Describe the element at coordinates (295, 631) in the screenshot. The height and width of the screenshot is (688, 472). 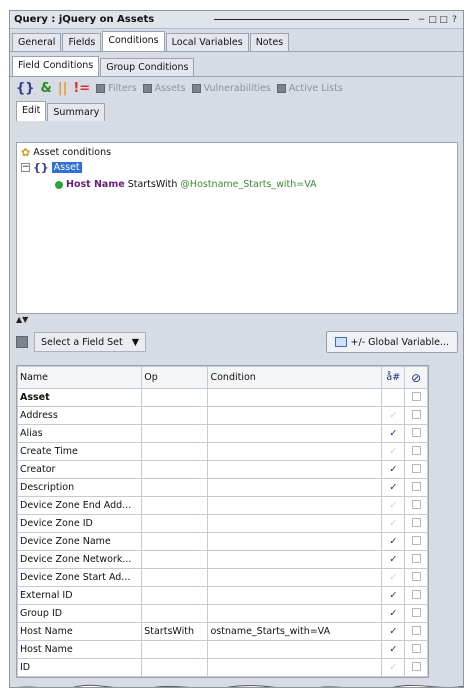
I see `condition-cell: ostname_Starts_with=VA` at that location.